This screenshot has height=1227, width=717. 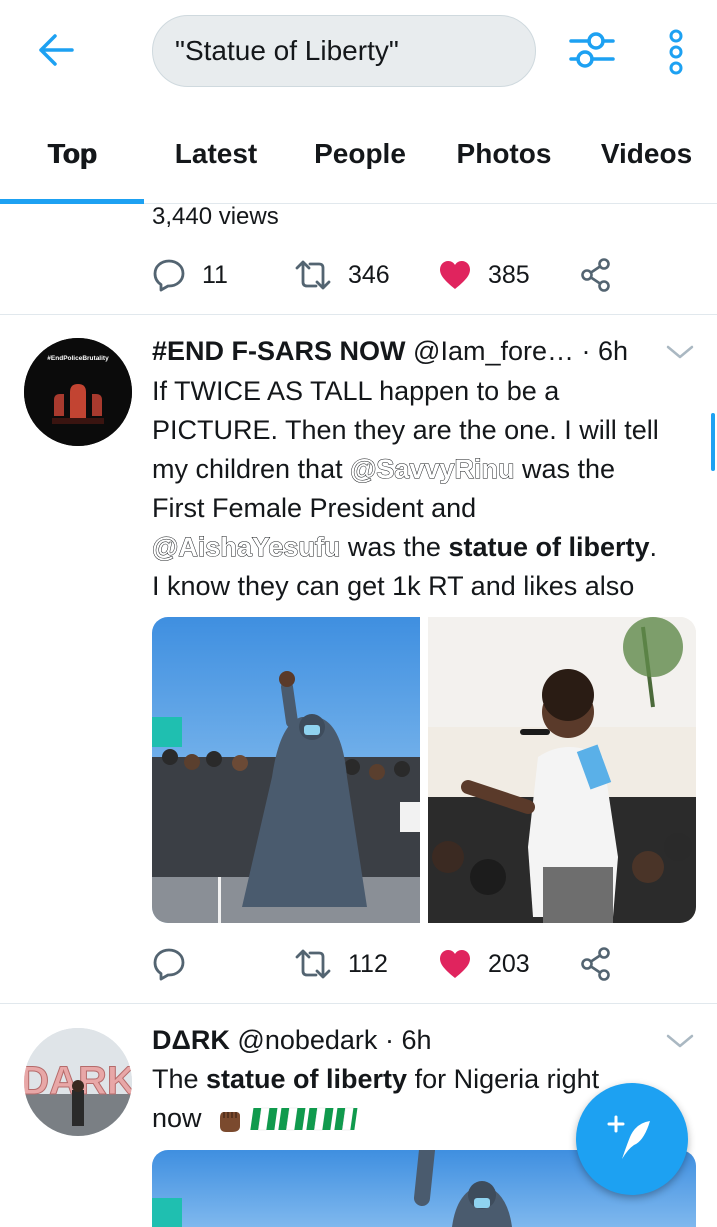 I want to click on photo-woman-with-microphone, so click(x=562, y=770).